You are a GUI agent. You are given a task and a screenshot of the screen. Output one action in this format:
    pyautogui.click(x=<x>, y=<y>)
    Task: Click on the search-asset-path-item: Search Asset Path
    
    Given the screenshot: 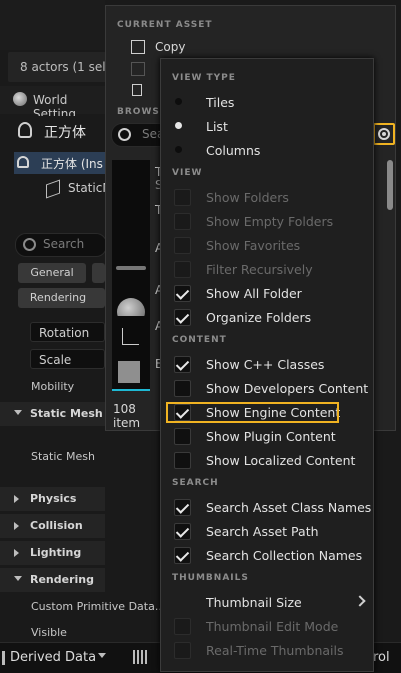 What is the action you would take?
    pyautogui.click(x=262, y=531)
    